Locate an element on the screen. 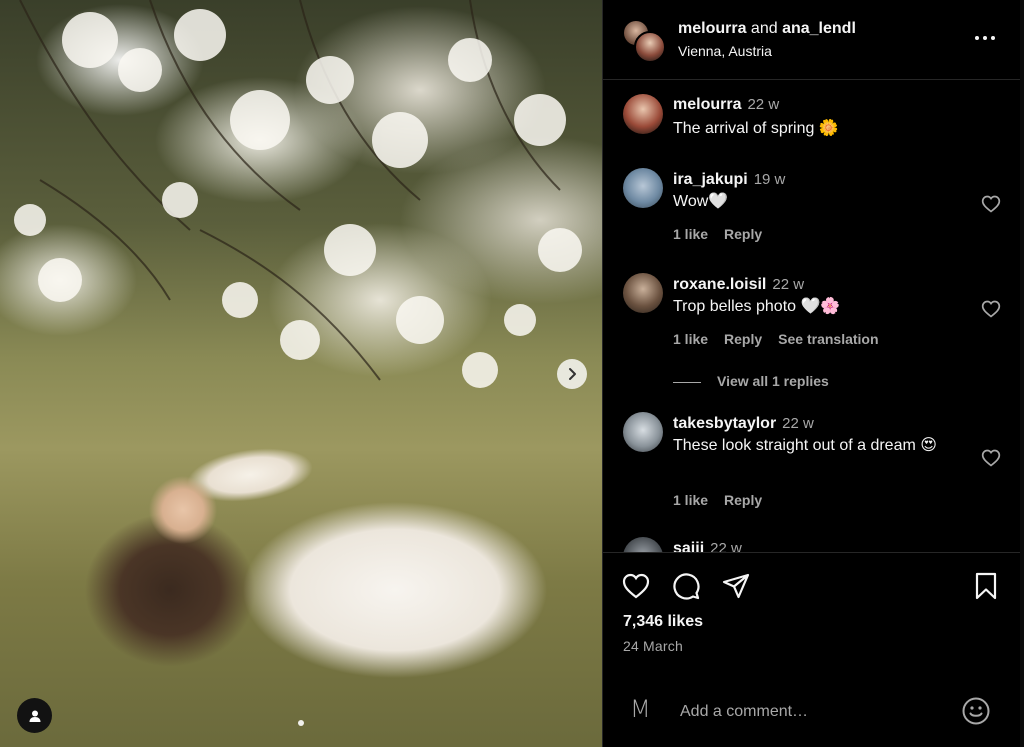  post-authors: melourra and ana_lendl is located at coordinates (767, 29).